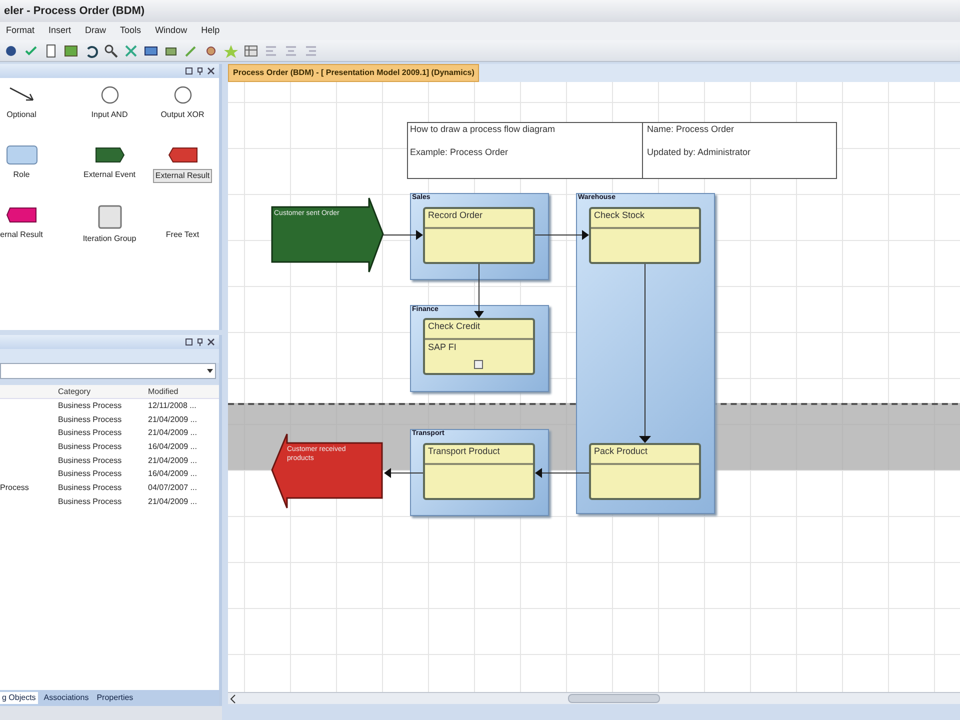 This screenshot has width=960, height=720. I want to click on palette-item: Iteration Group, so click(110, 239).